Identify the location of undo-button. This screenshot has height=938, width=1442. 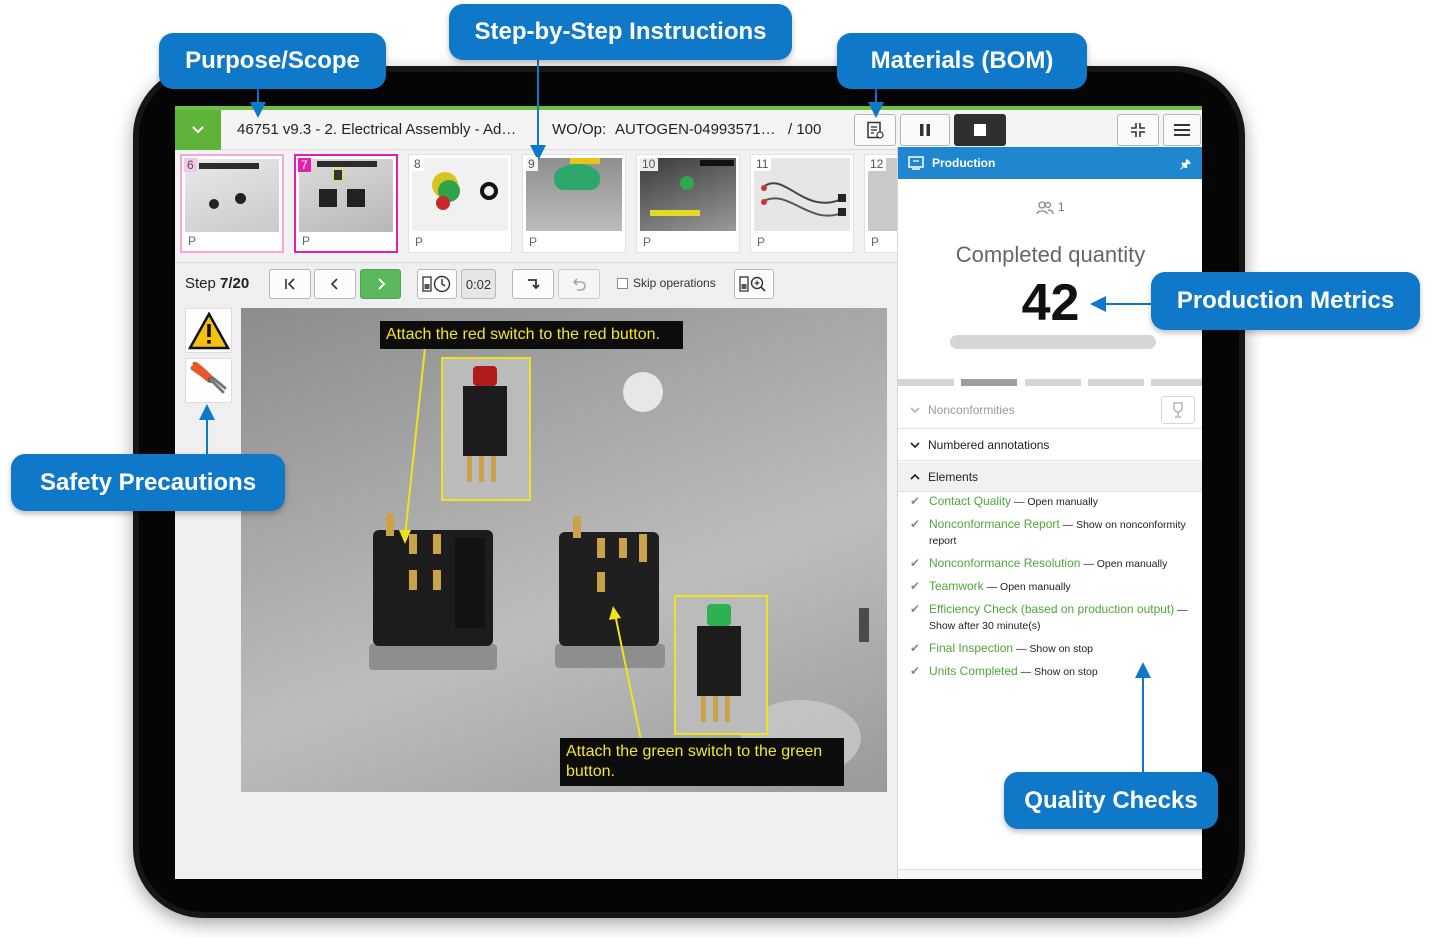
(579, 284).